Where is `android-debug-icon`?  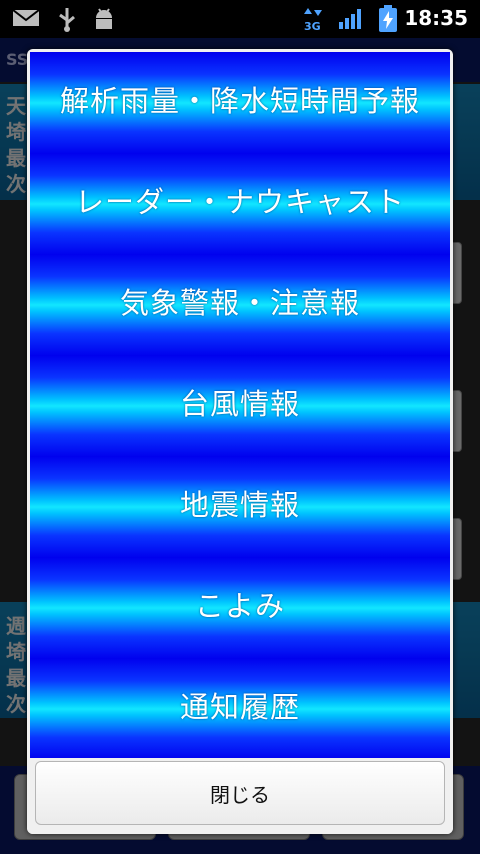 android-debug-icon is located at coordinates (104, 21).